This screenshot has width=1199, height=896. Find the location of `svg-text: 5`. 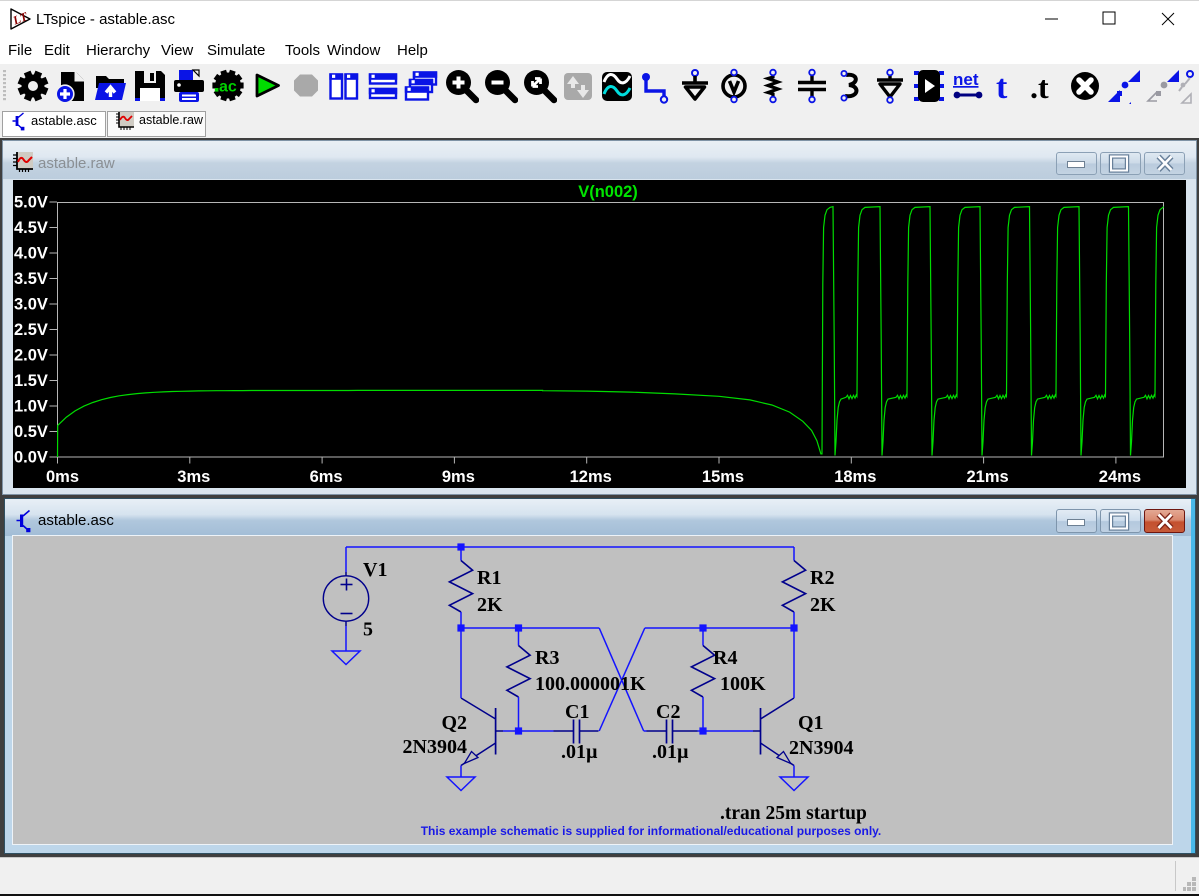

svg-text: 5 is located at coordinates (368, 630).